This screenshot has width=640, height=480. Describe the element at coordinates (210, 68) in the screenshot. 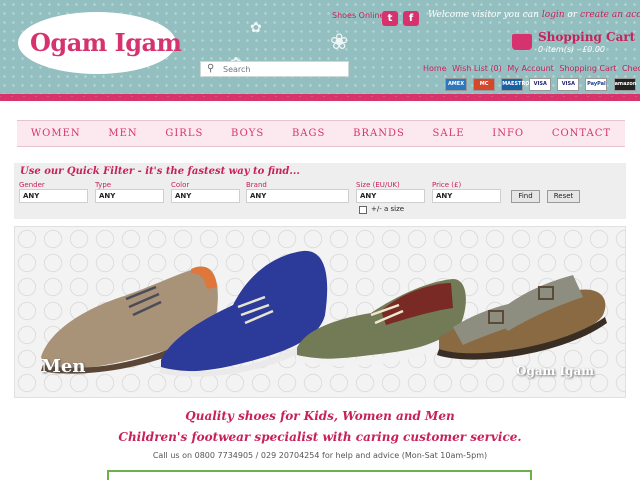

I see `search-icon: ⚲` at that location.